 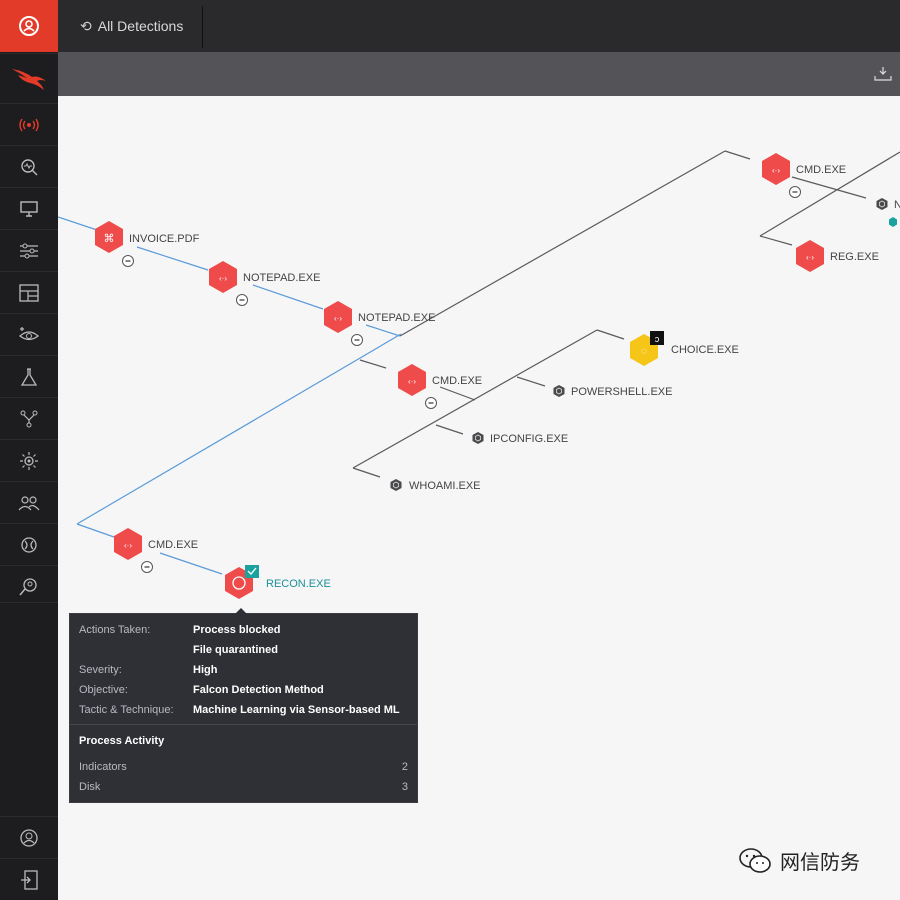 I want to click on branch-icon, so click(x=29, y=418).